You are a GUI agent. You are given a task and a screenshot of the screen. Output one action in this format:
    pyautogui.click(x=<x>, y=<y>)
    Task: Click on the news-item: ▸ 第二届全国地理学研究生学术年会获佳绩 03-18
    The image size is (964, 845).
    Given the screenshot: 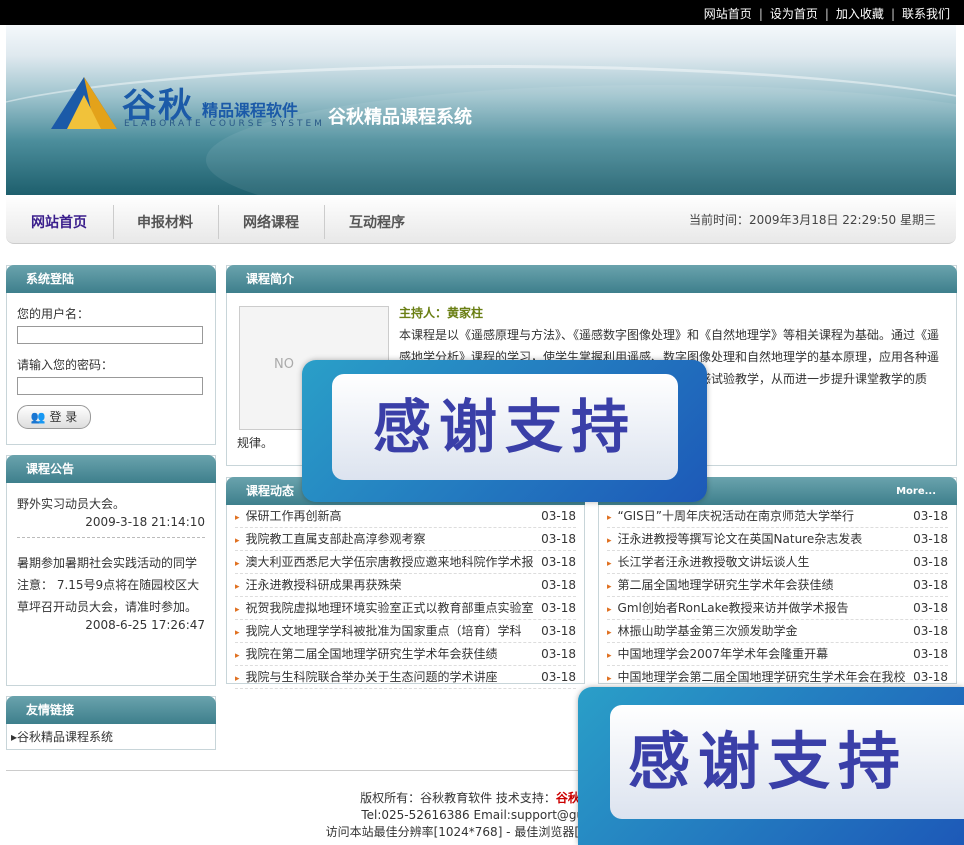 What is the action you would take?
    pyautogui.click(x=777, y=585)
    